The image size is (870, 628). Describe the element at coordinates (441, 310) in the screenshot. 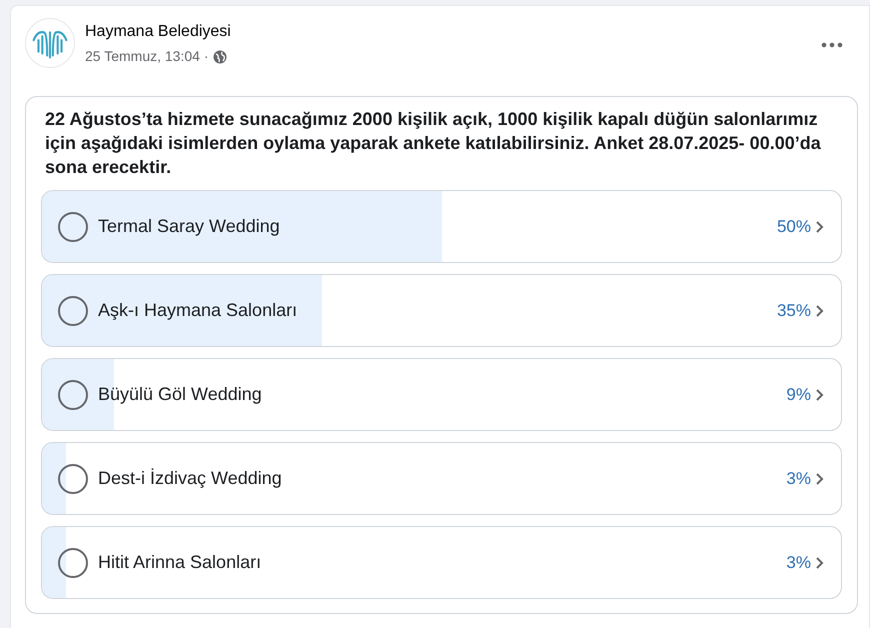

I see `poll-option: Aşk-ı Haymana Salonları 35%` at that location.